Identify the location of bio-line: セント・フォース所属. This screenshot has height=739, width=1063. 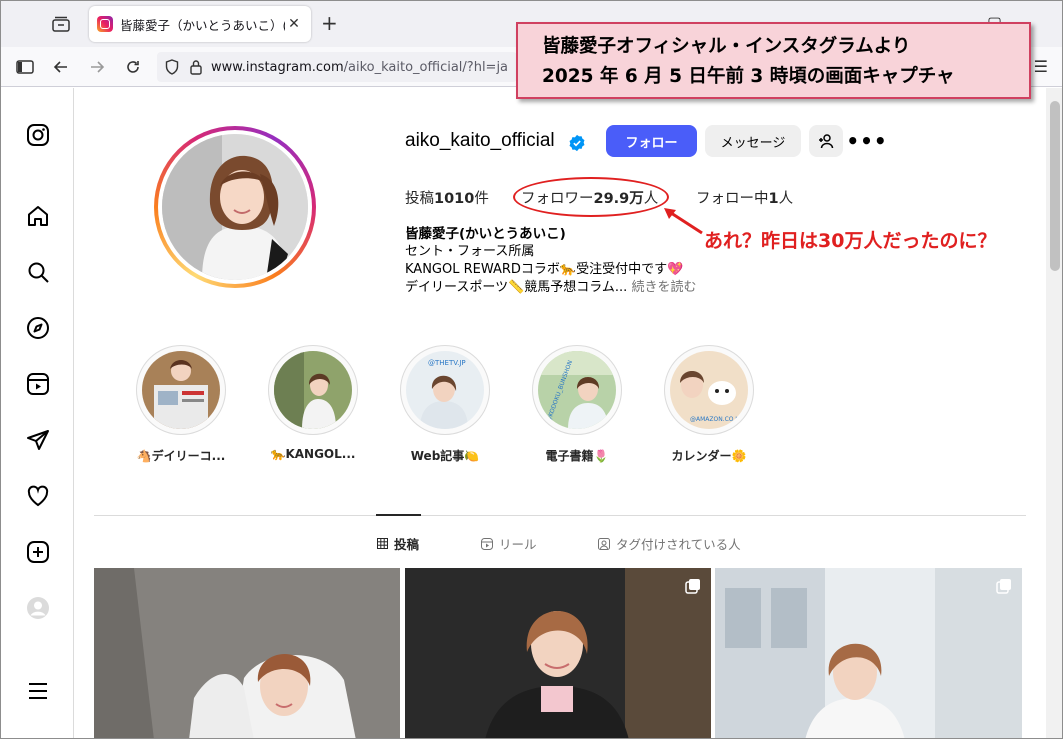
(470, 251).